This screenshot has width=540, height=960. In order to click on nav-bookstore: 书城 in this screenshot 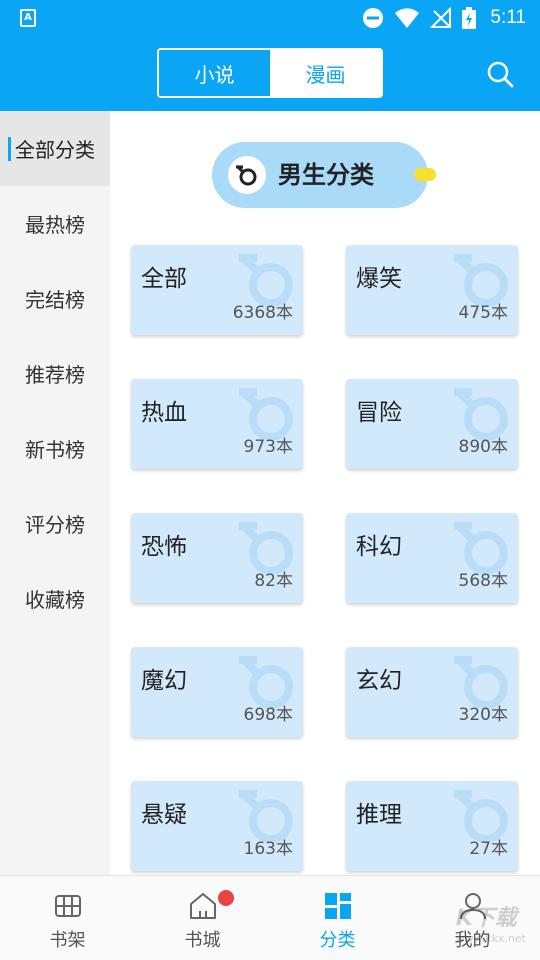, I will do `click(202, 918)`.